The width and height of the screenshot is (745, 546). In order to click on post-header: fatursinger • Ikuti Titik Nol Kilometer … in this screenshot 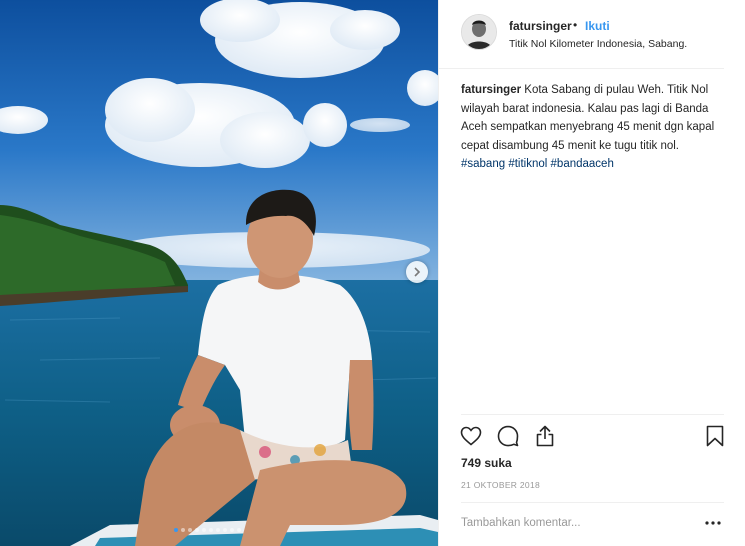, I will do `click(581, 34)`.